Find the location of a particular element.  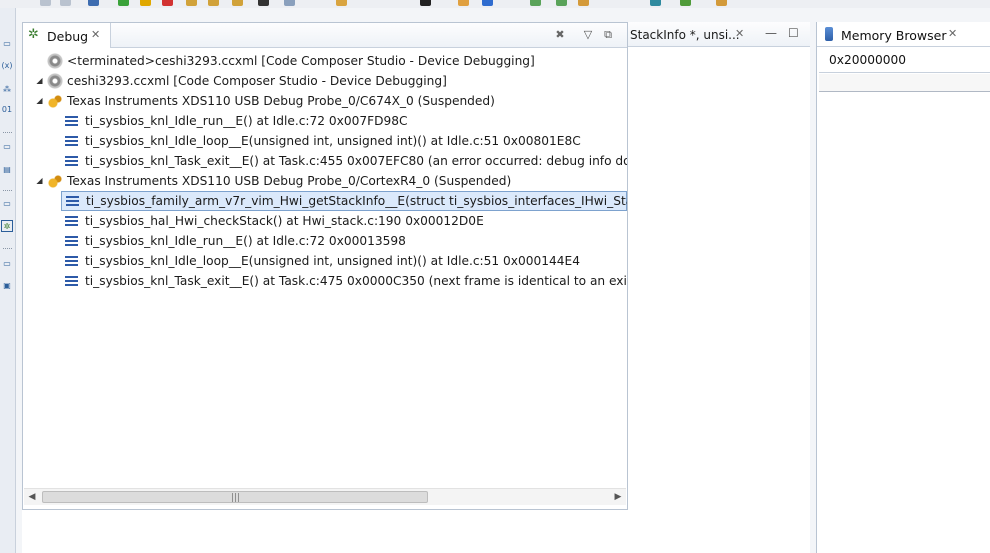

toolbar-wrench-icon is located at coordinates (583, 3).